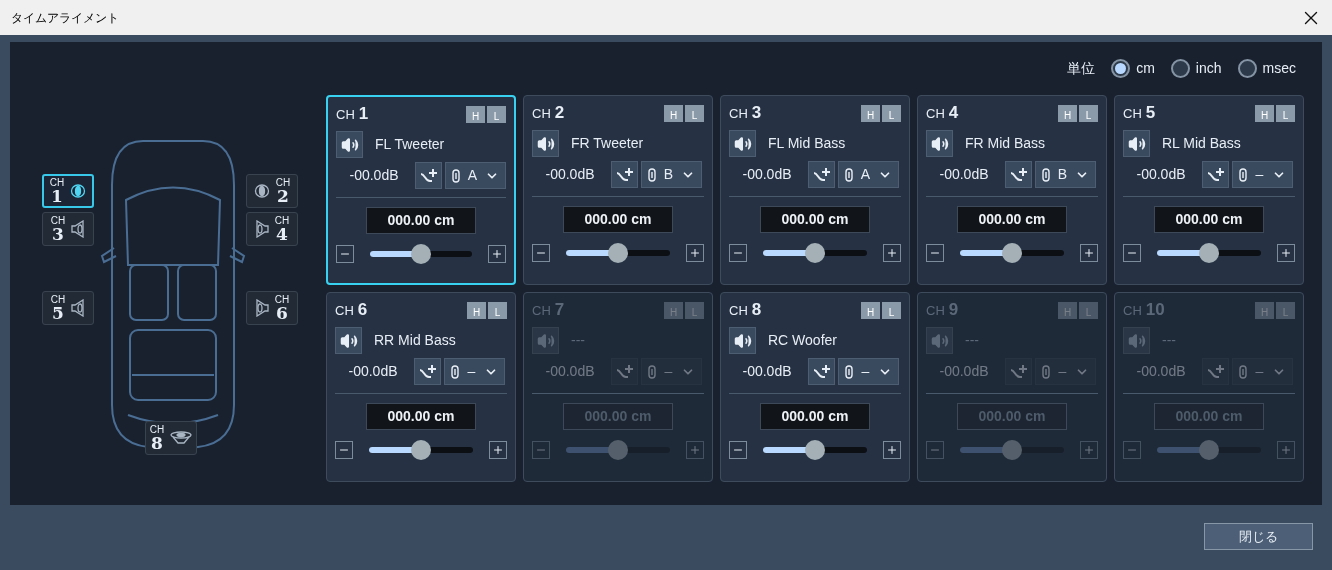  Describe the element at coordinates (1145, 68) in the screenshot. I see `unit-option: cm` at that location.